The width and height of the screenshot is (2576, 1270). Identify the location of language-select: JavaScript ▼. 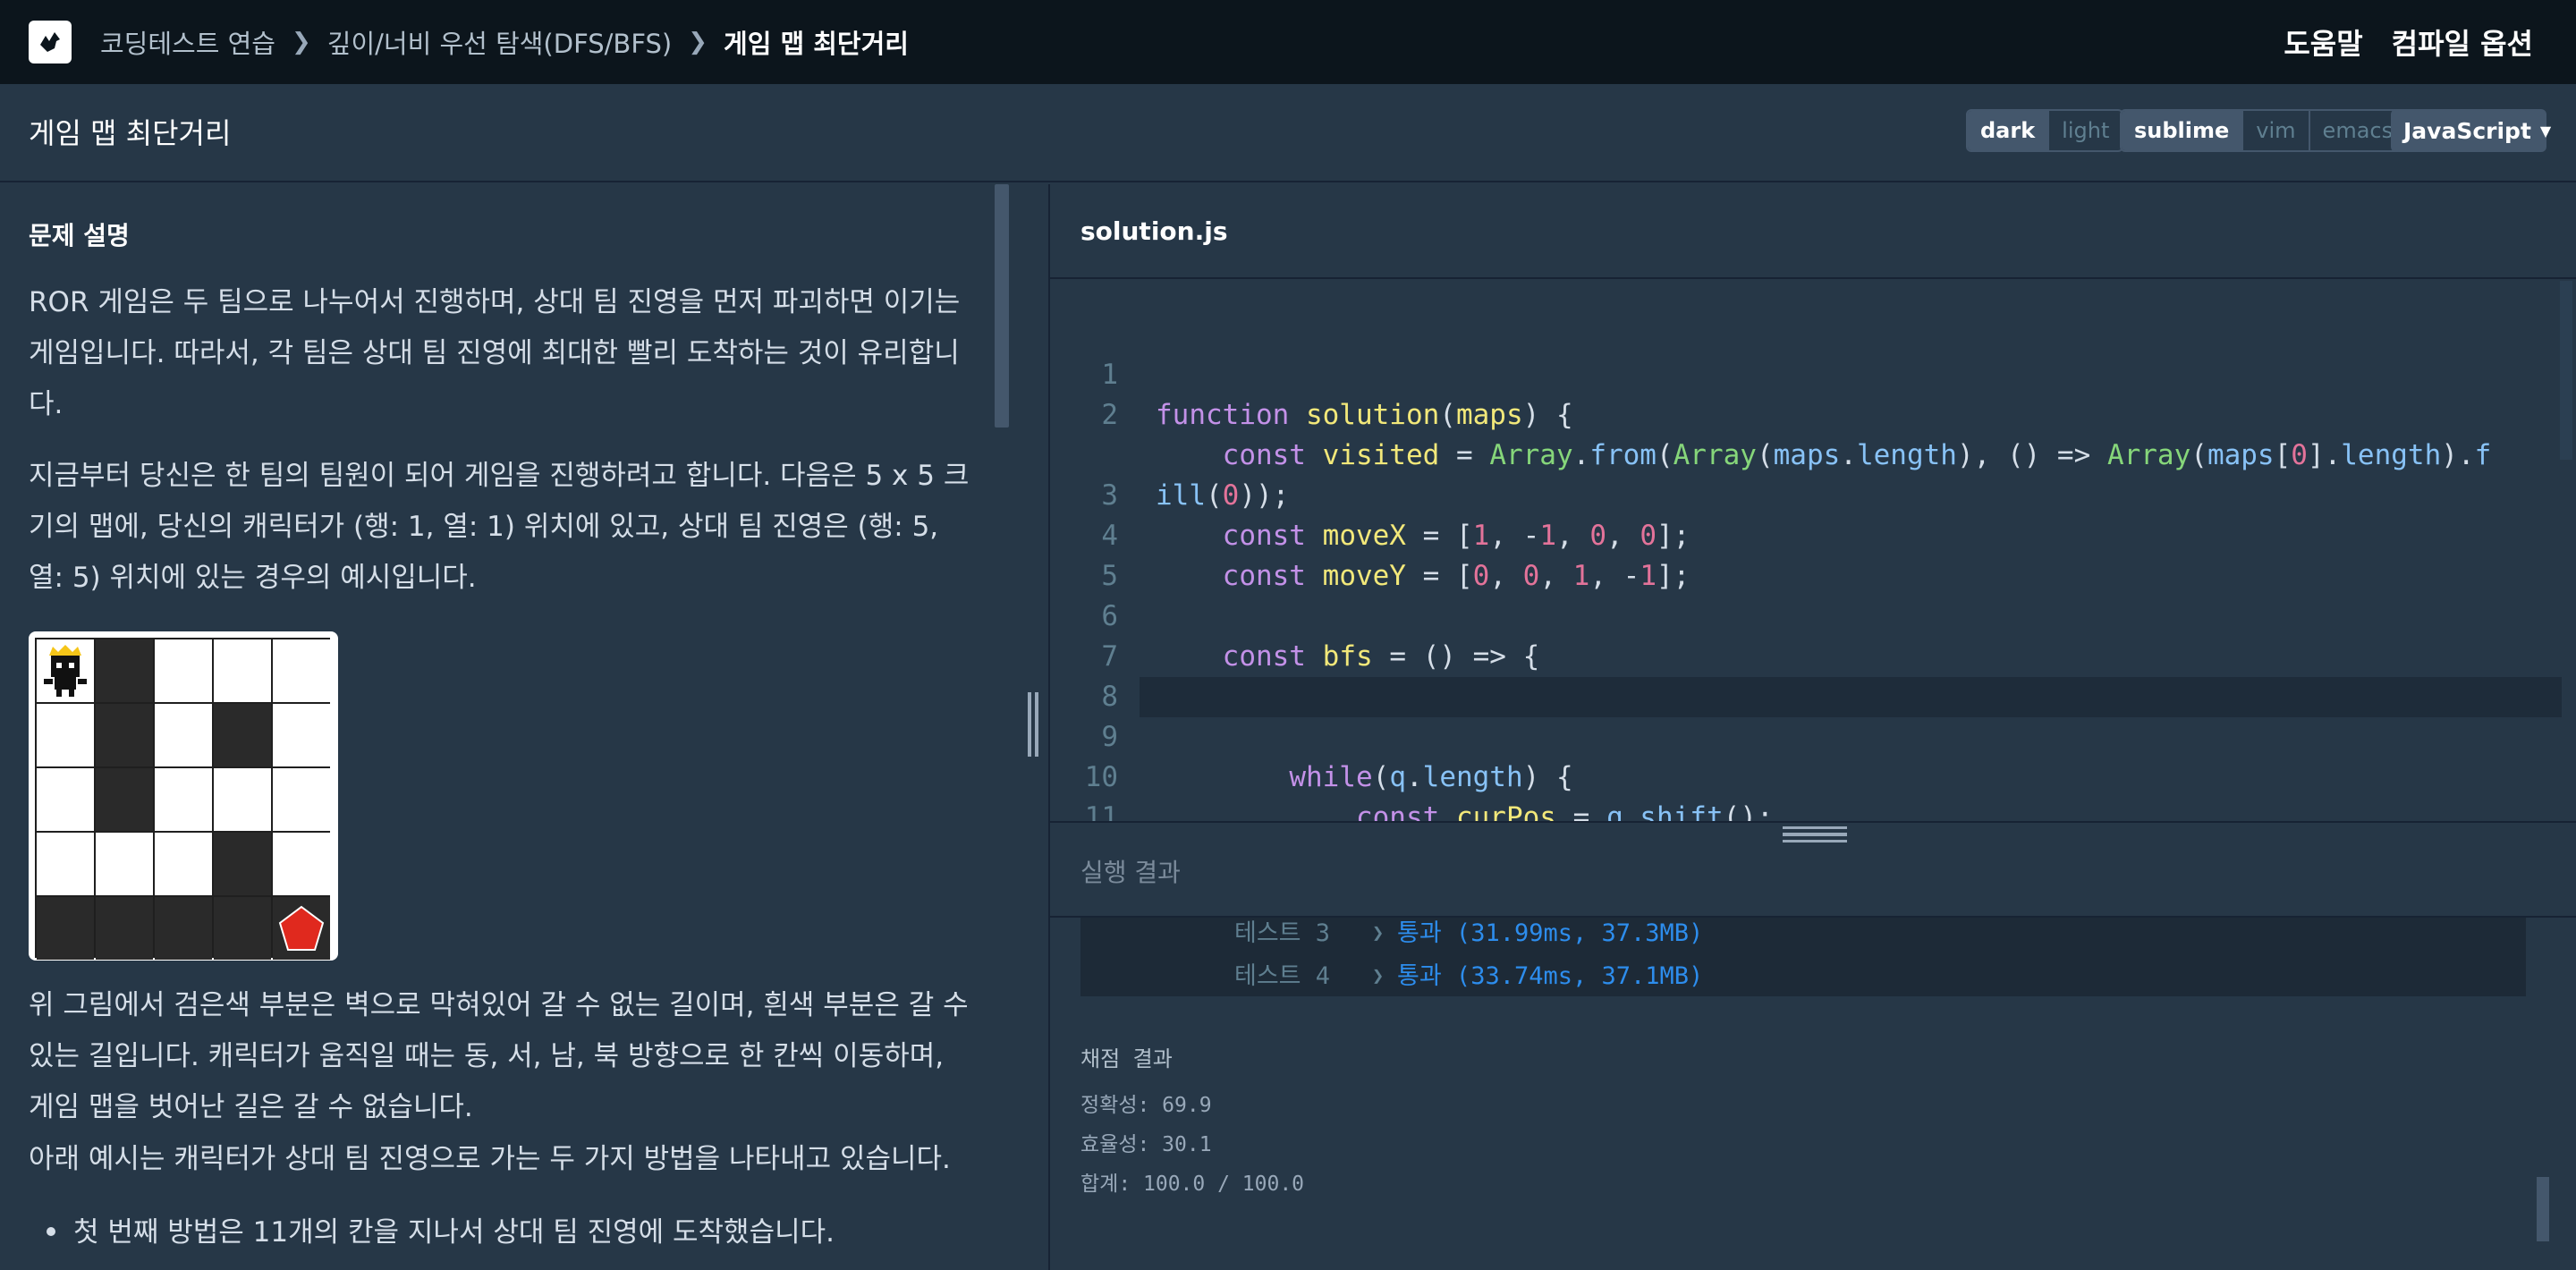
(2471, 130).